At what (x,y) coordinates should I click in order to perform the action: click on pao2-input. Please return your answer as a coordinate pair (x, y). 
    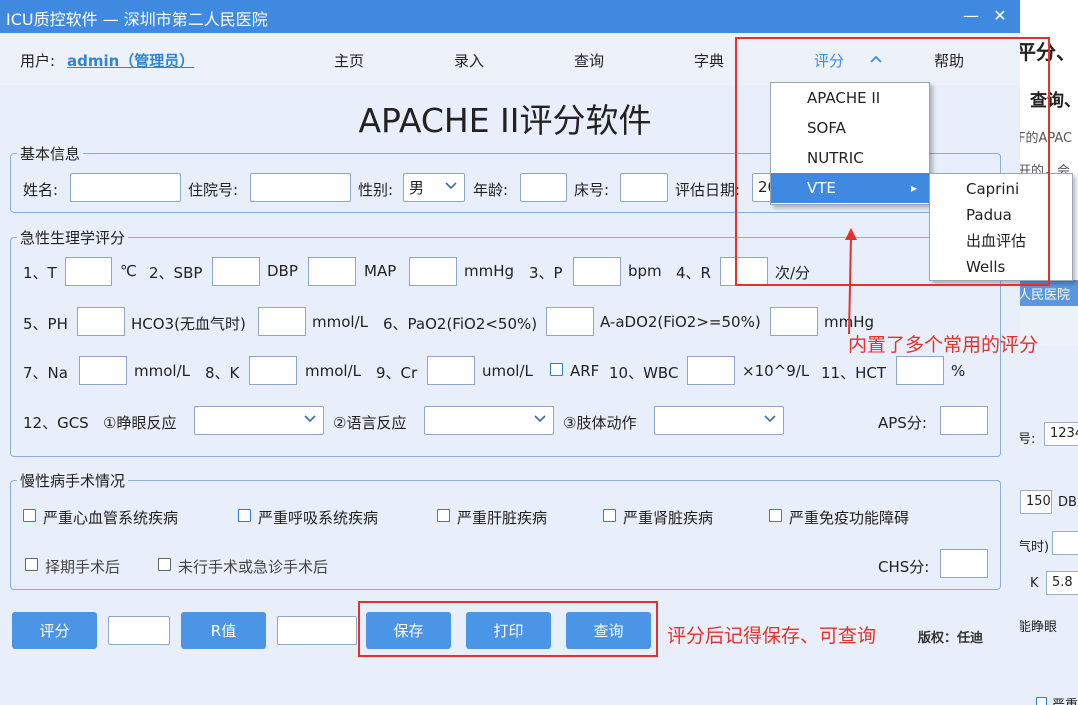
    Looking at the image, I should click on (570, 321).